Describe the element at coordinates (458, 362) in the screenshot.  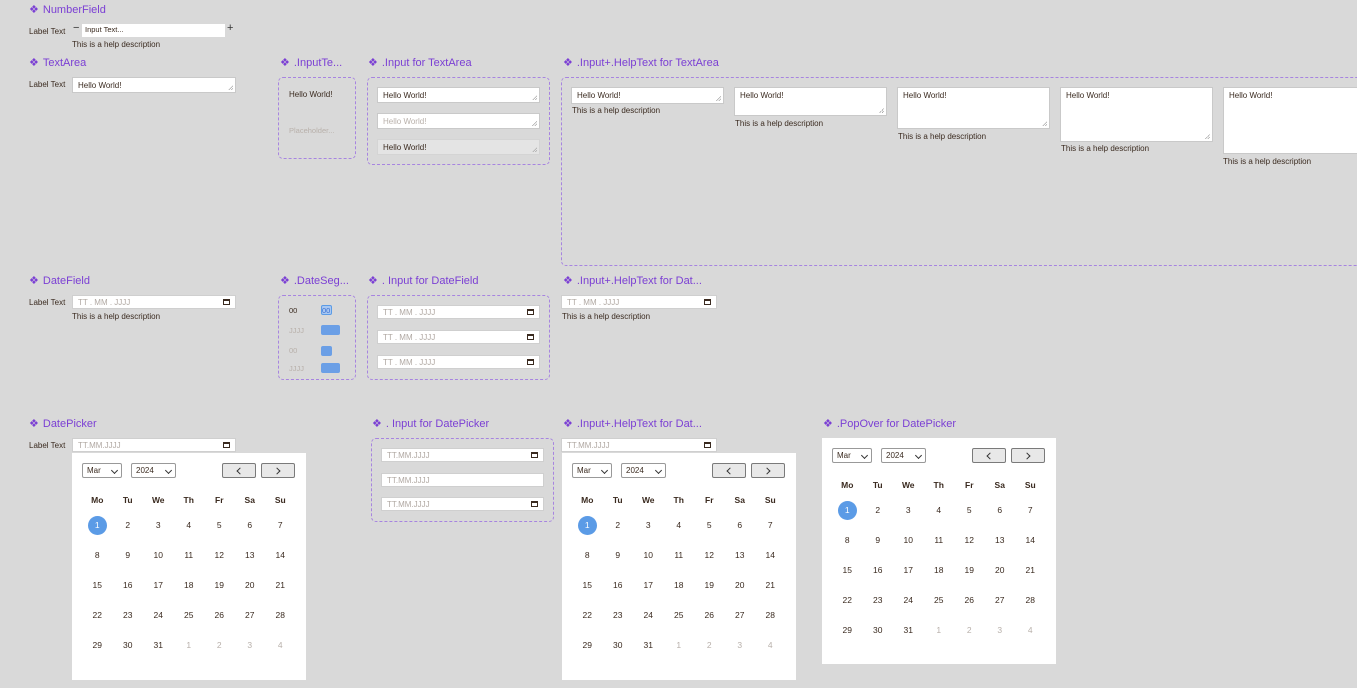
I see `datefield-variant-3: TT . MM . JJJJ` at that location.